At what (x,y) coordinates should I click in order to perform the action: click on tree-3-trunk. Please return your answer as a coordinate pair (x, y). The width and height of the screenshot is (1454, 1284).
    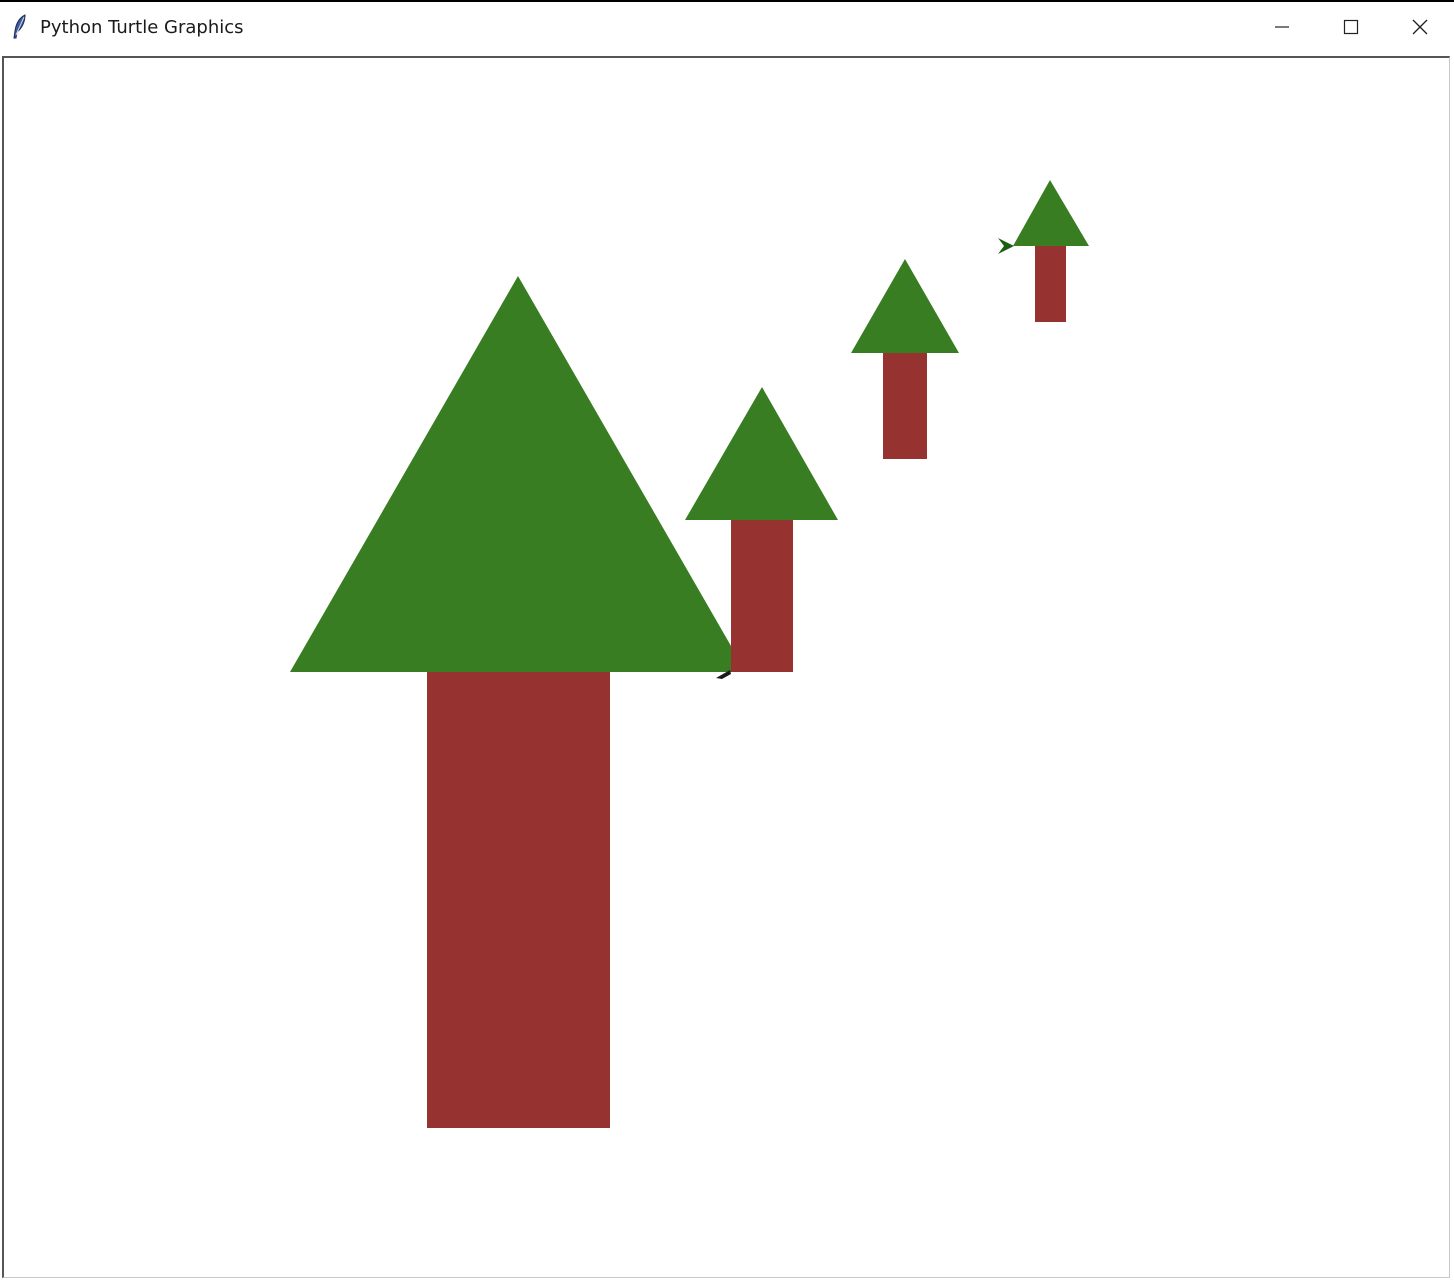
    Looking at the image, I should click on (905, 406).